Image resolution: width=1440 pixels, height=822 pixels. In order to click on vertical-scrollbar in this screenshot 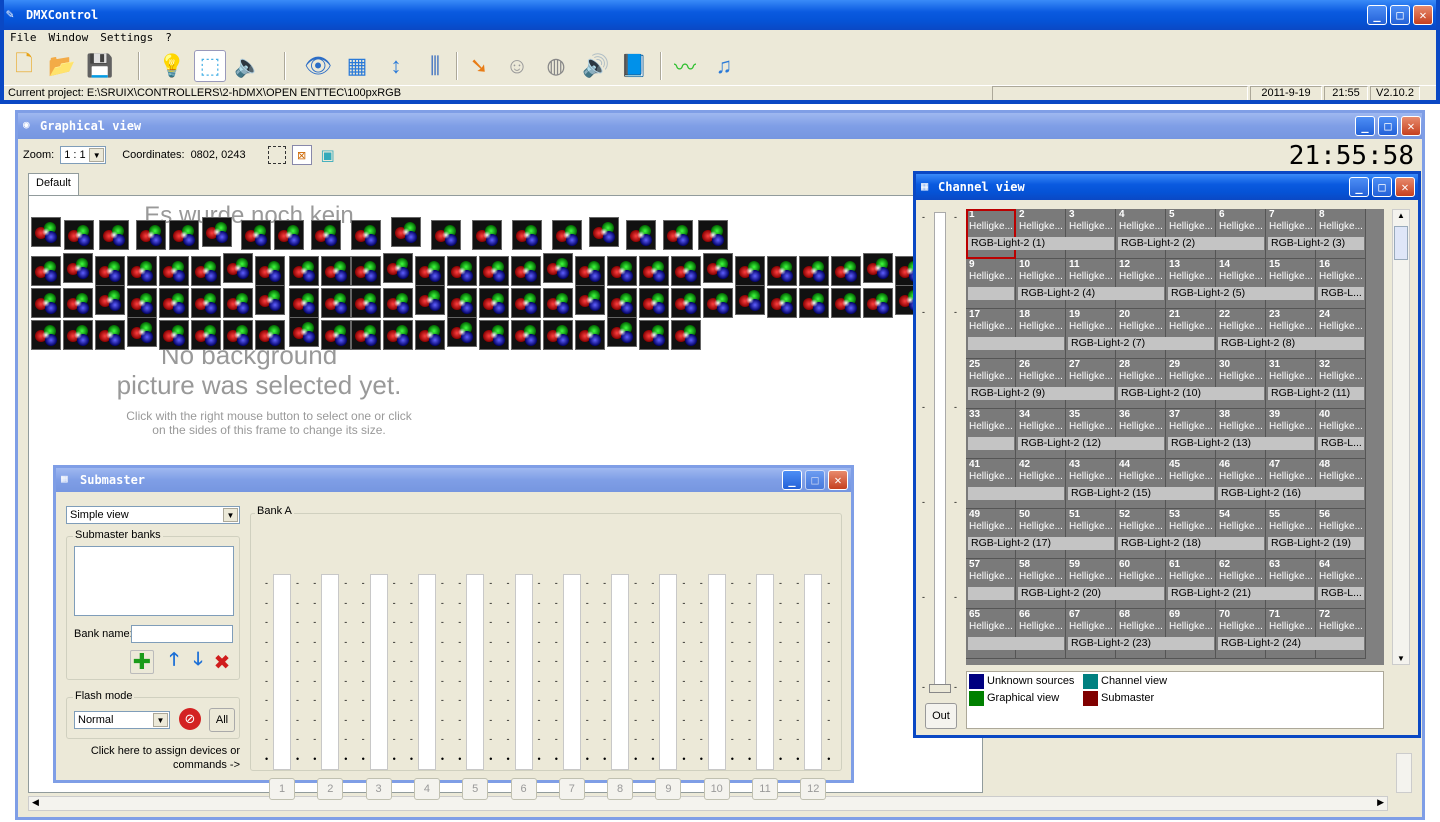, I will do `click(1404, 773)`.